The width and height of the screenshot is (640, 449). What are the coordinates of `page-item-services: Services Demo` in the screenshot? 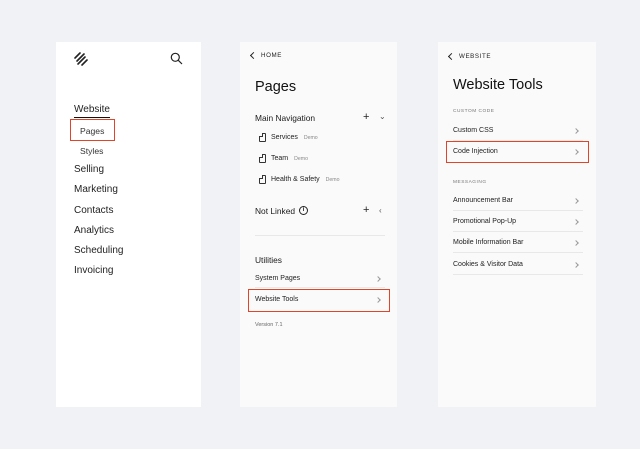 It's located at (288, 137).